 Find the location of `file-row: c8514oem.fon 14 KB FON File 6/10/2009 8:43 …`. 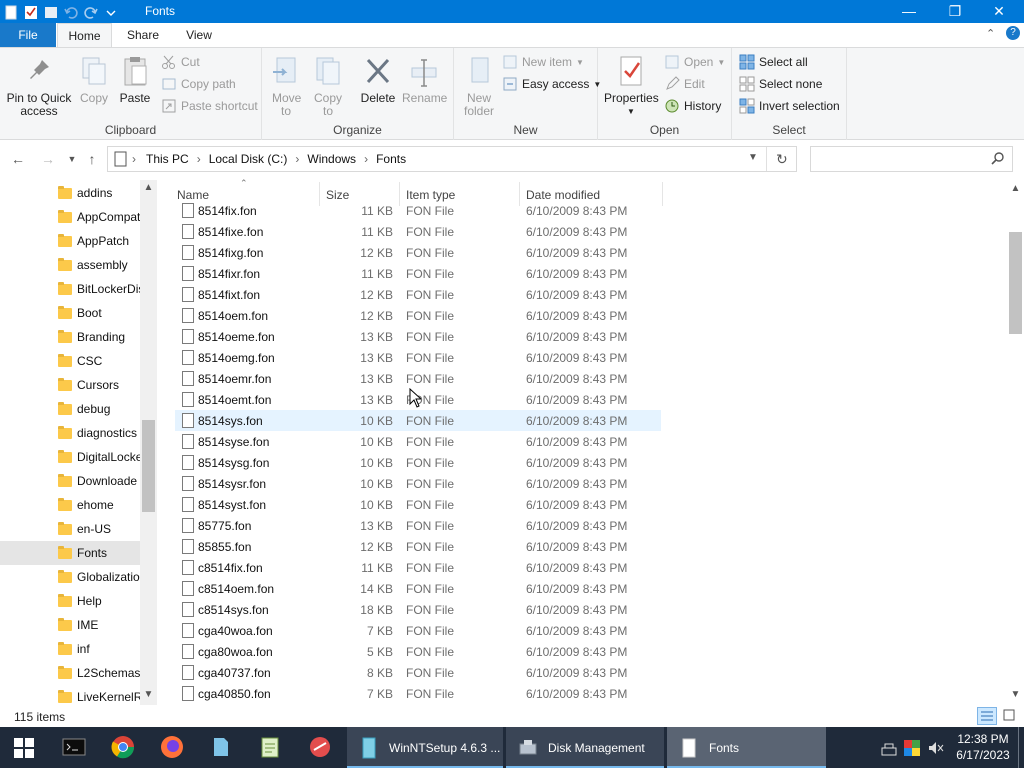

file-row: c8514oem.fon 14 KB FON File 6/10/2009 8:43 … is located at coordinates (418, 588).